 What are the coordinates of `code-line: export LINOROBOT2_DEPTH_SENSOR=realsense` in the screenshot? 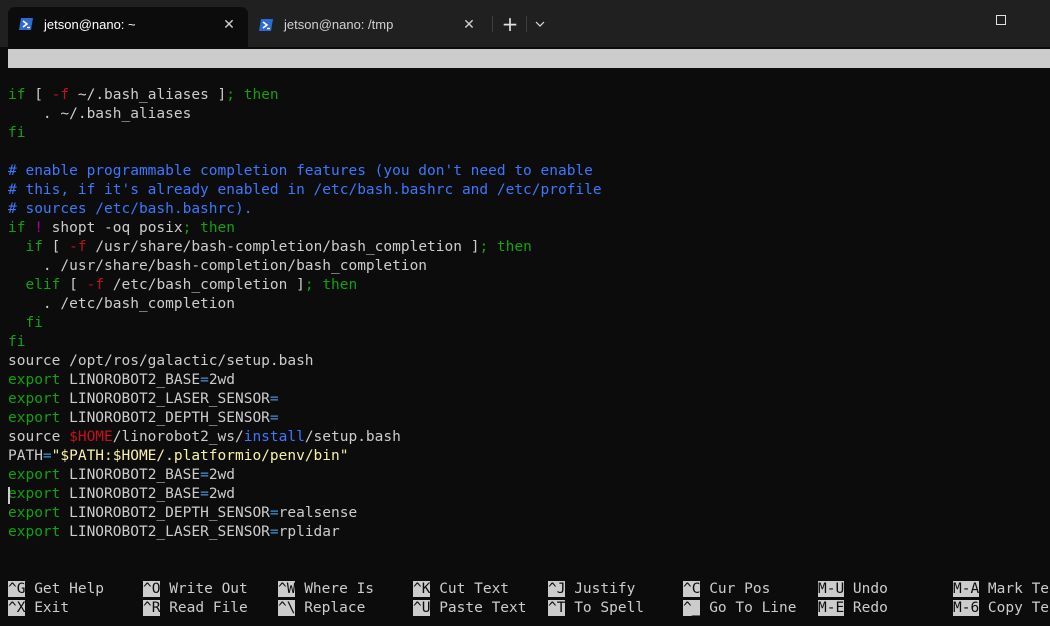 It's located at (182, 513).